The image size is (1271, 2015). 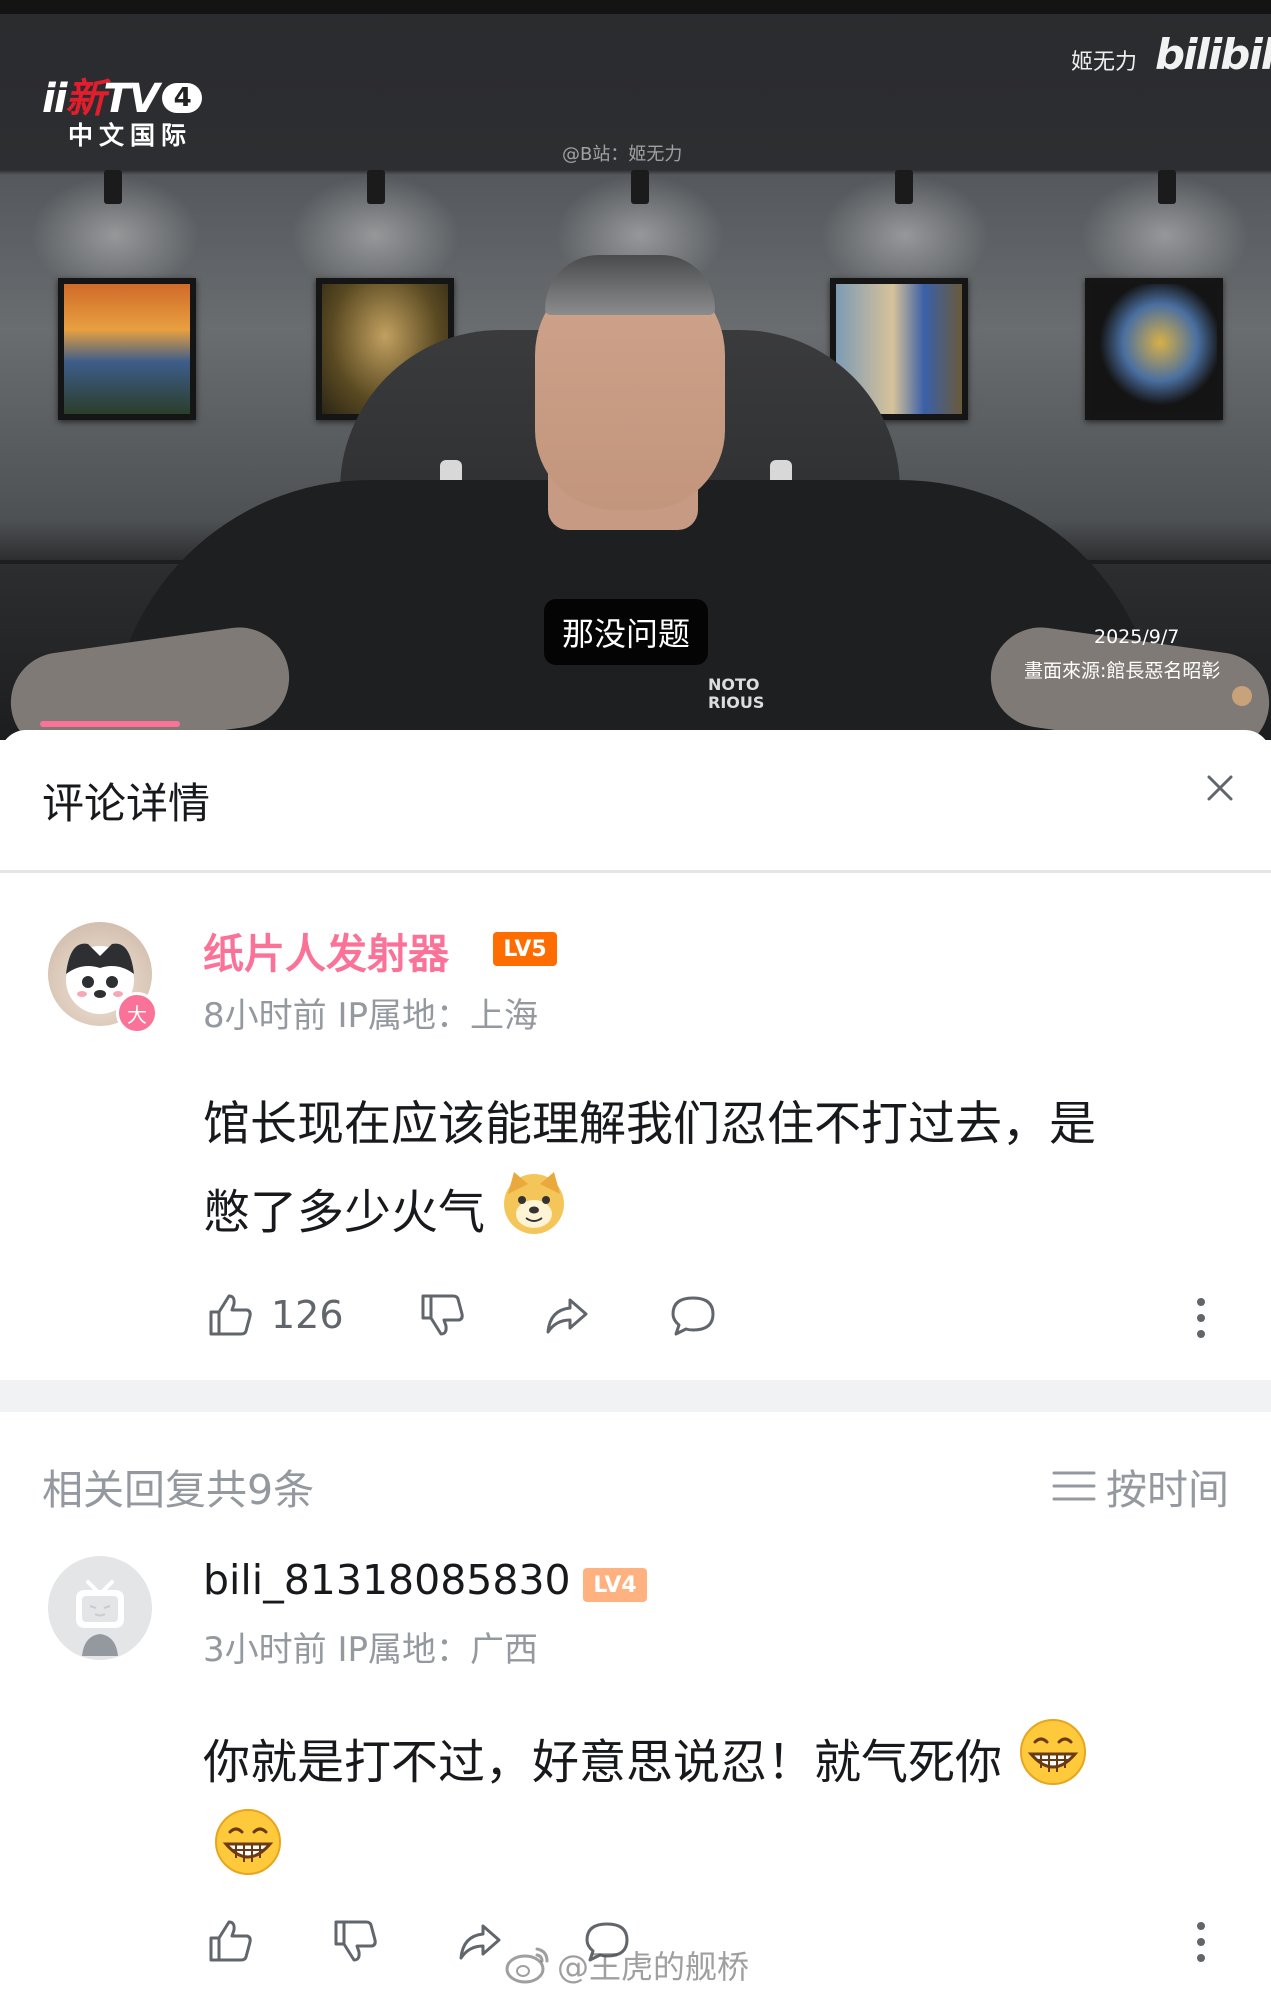 I want to click on section-separator, so click(x=635, y=1396).